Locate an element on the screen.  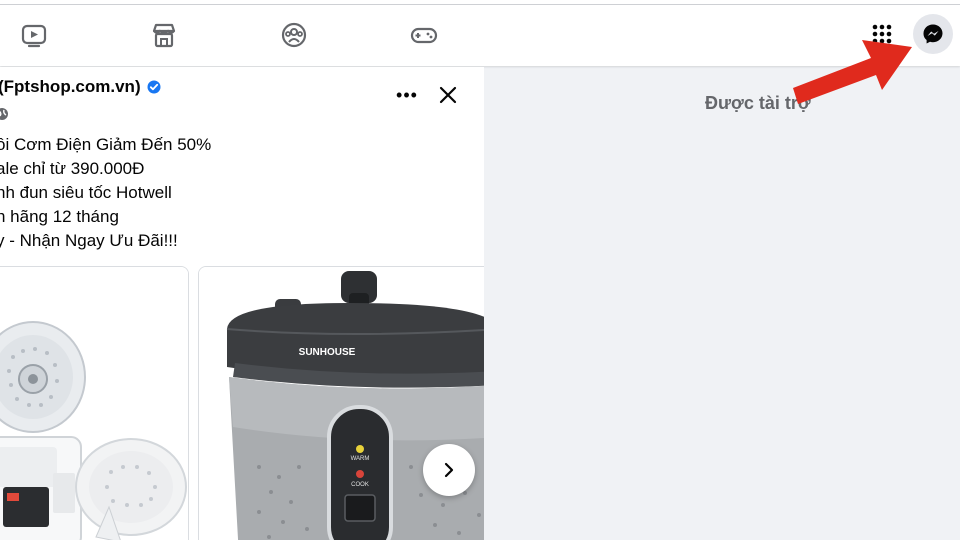
close-post-button is located at coordinates (448, 95).